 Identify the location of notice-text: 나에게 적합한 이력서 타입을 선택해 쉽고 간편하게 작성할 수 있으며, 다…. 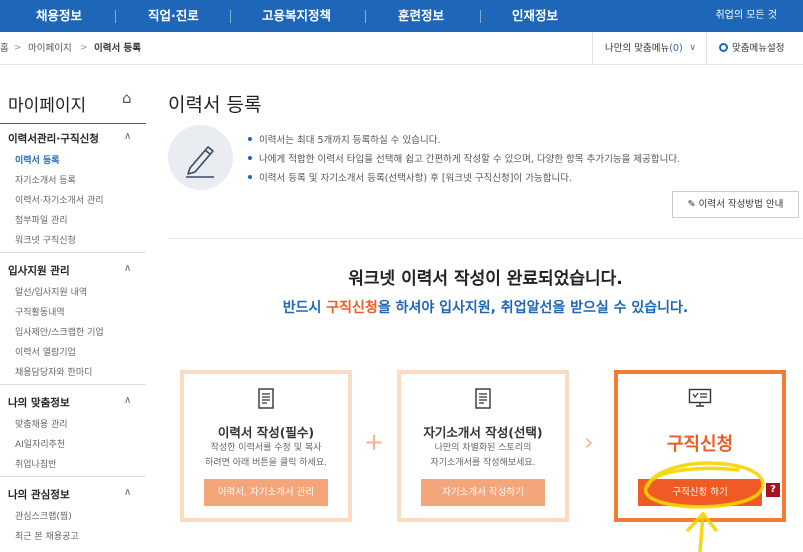
(470, 159).